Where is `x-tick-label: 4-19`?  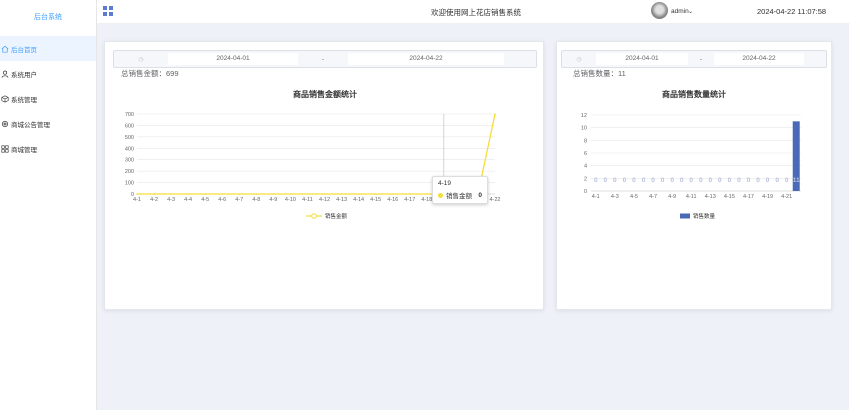 x-tick-label: 4-19 is located at coordinates (767, 197).